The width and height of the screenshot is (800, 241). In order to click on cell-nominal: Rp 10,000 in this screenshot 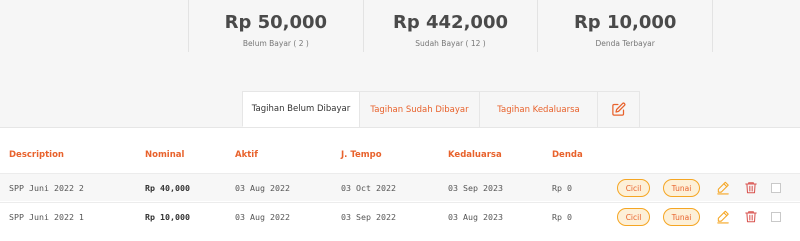, I will do `click(167, 217)`.